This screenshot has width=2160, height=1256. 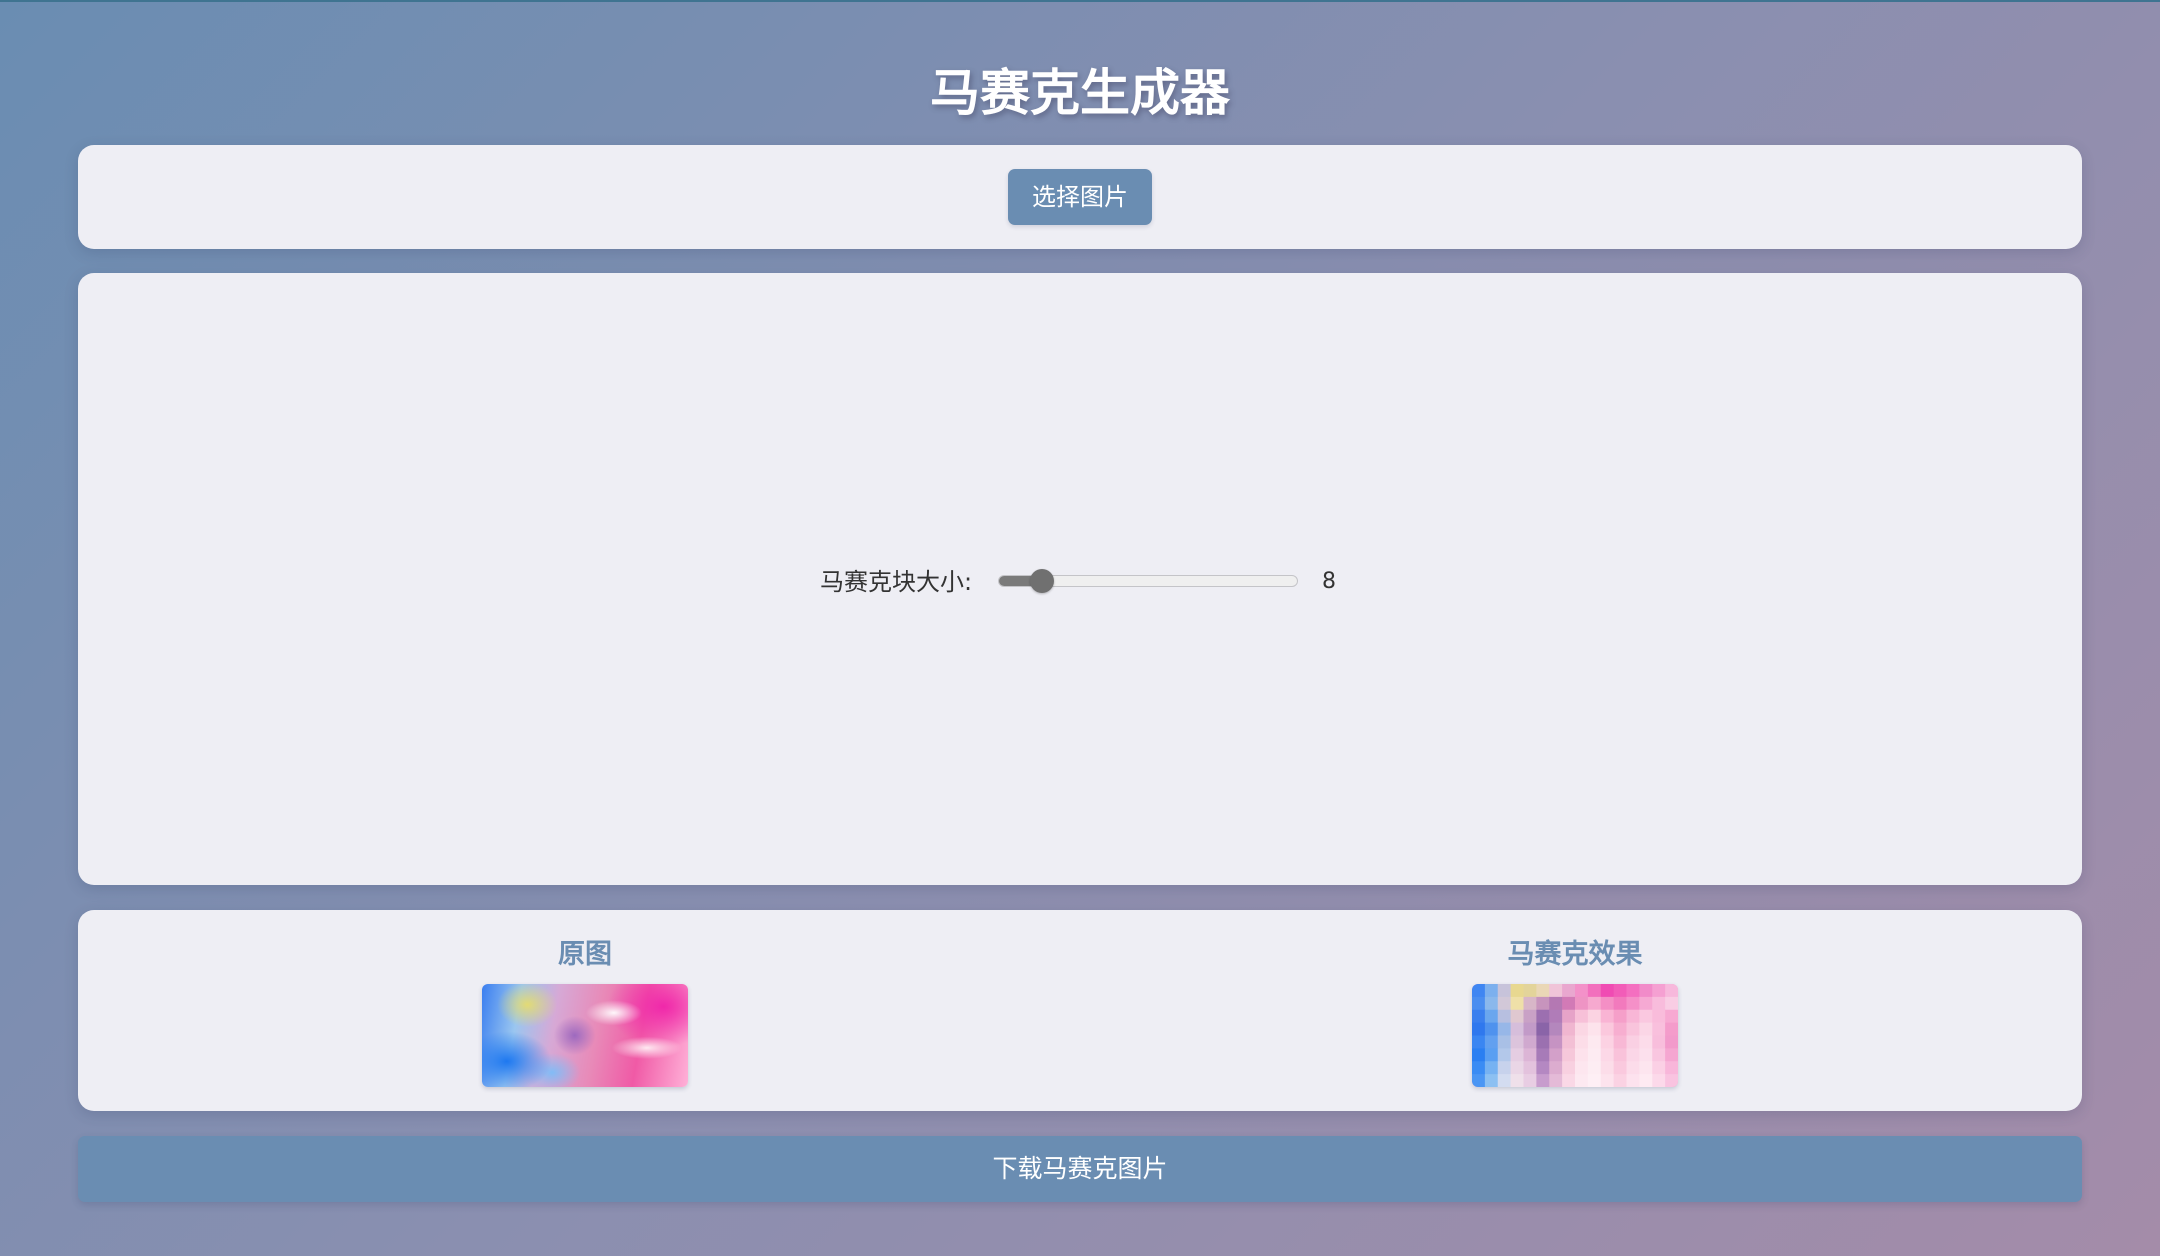 I want to click on original-image-thumbnail, so click(x=585, y=1035).